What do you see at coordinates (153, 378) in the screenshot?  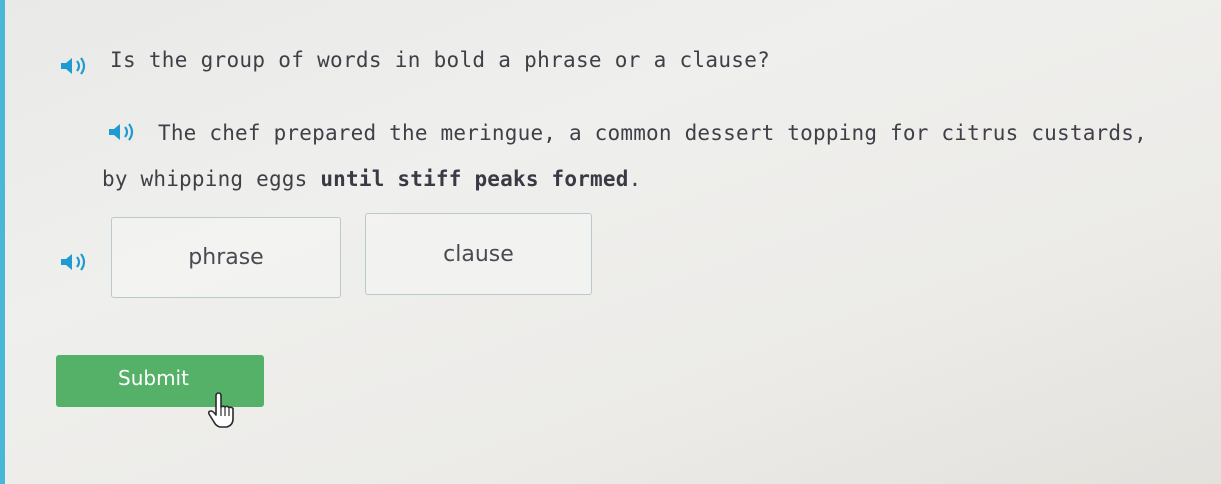 I see `submit-label: Submit` at bounding box center [153, 378].